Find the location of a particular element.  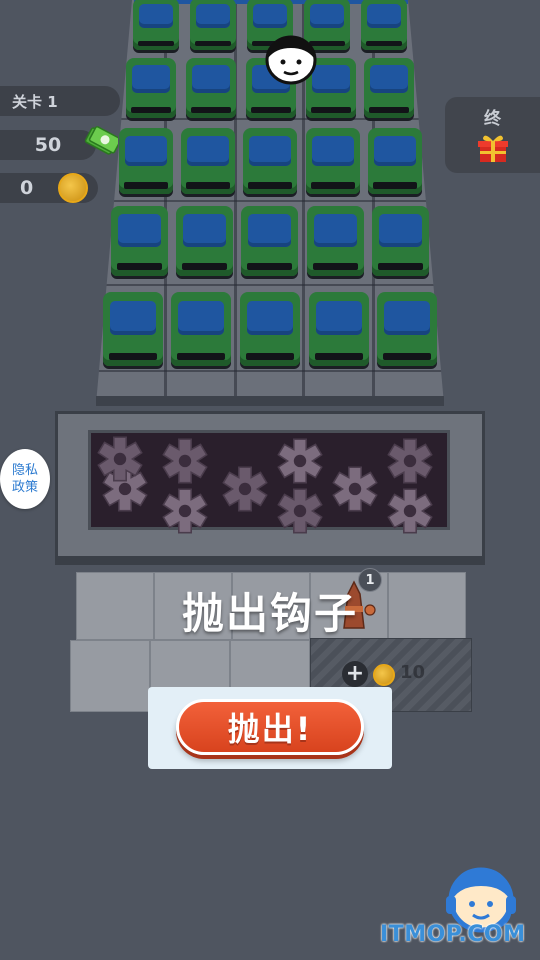

coin-value: 0 is located at coordinates (27, 188).